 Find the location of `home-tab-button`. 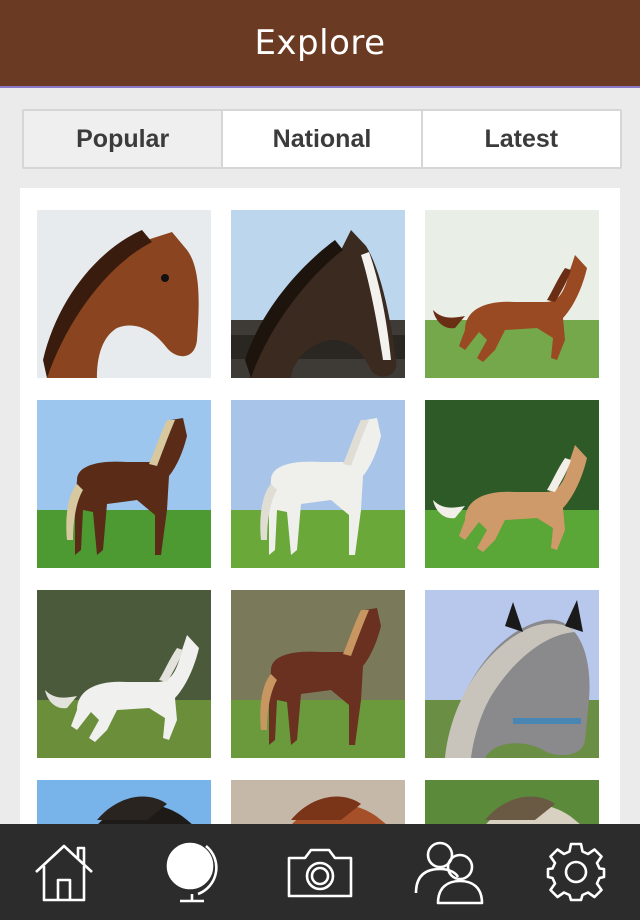

home-tab-button is located at coordinates (64, 872).